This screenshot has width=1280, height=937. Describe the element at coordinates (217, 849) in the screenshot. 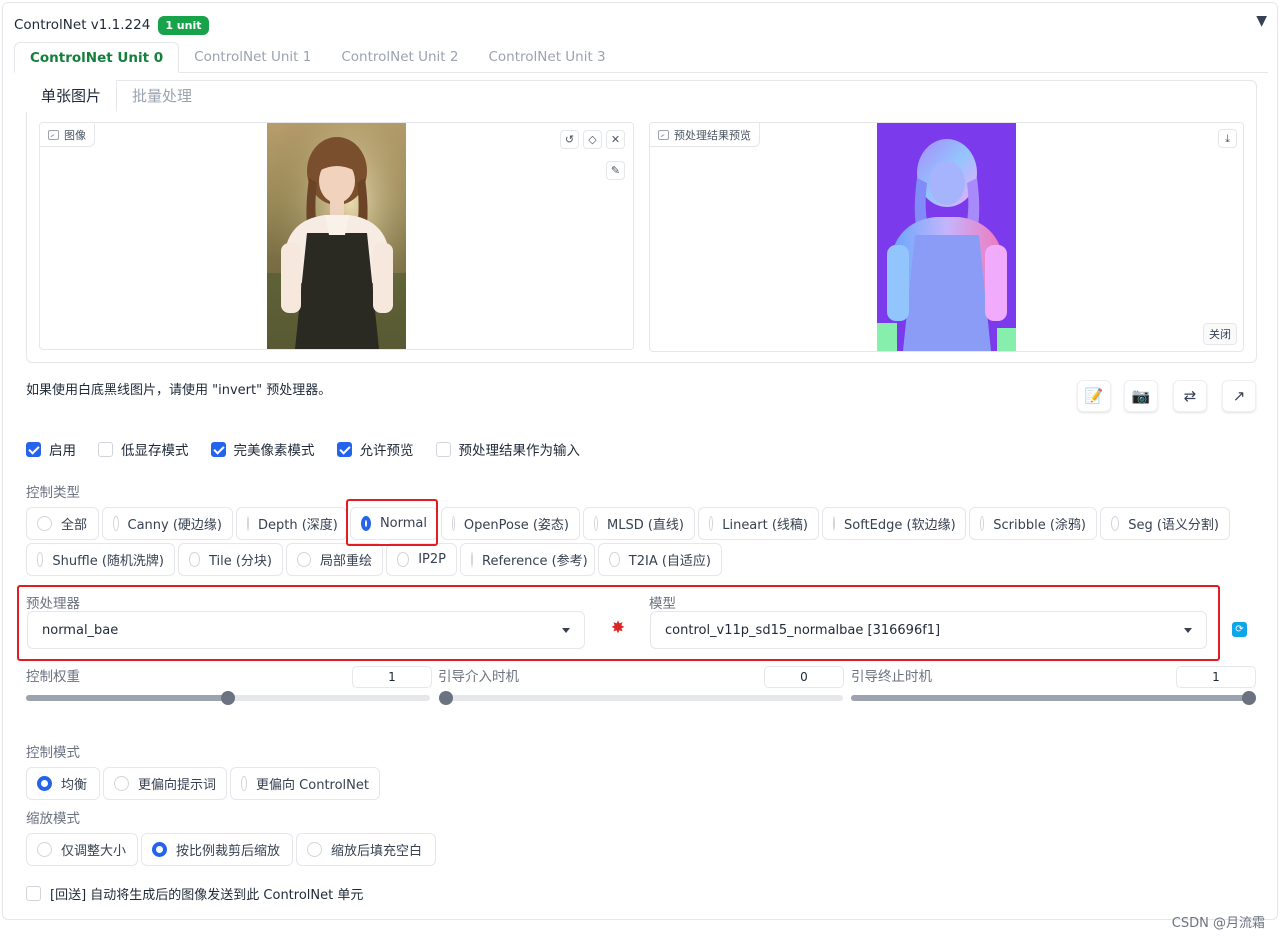

I see `resize-mode-crop: 按比例裁剪后缩放` at that location.